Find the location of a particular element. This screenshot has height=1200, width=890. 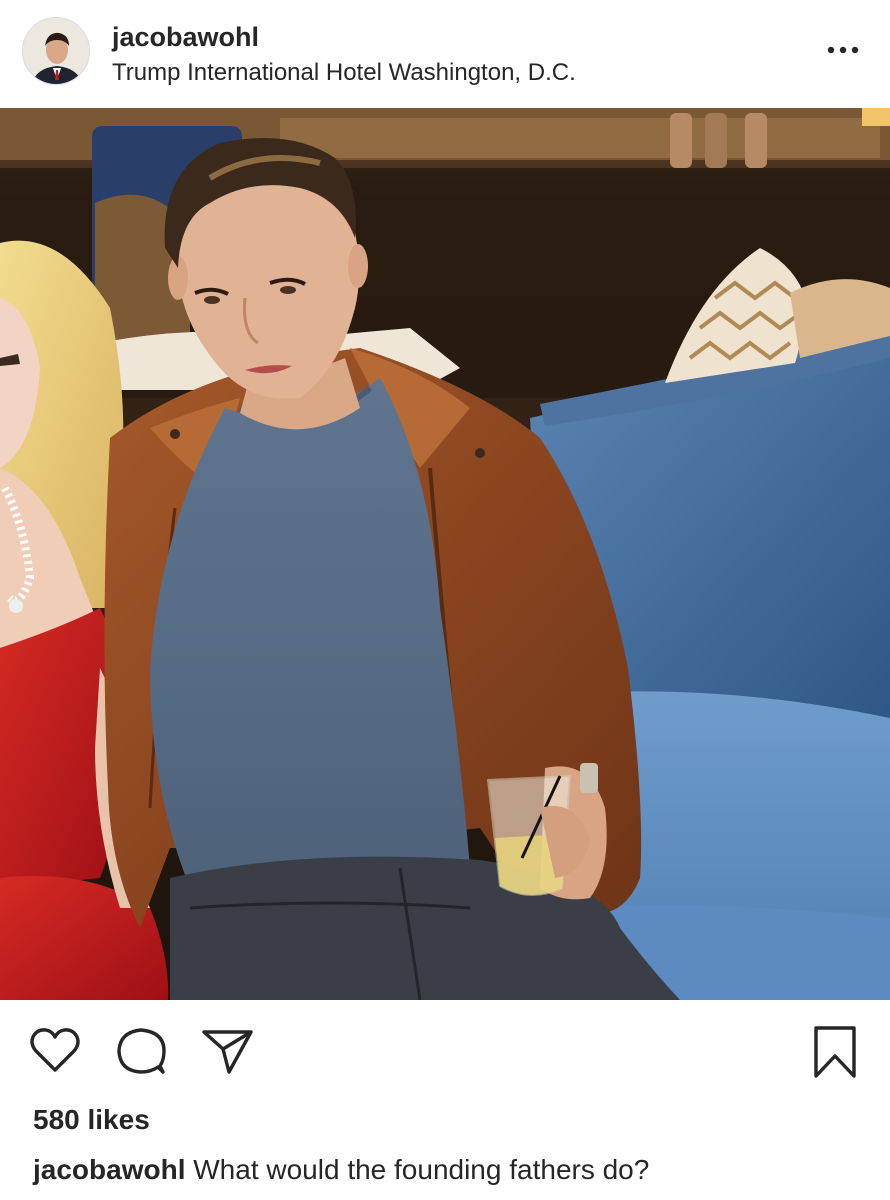

comment-bubble-icon is located at coordinates (141, 1051).